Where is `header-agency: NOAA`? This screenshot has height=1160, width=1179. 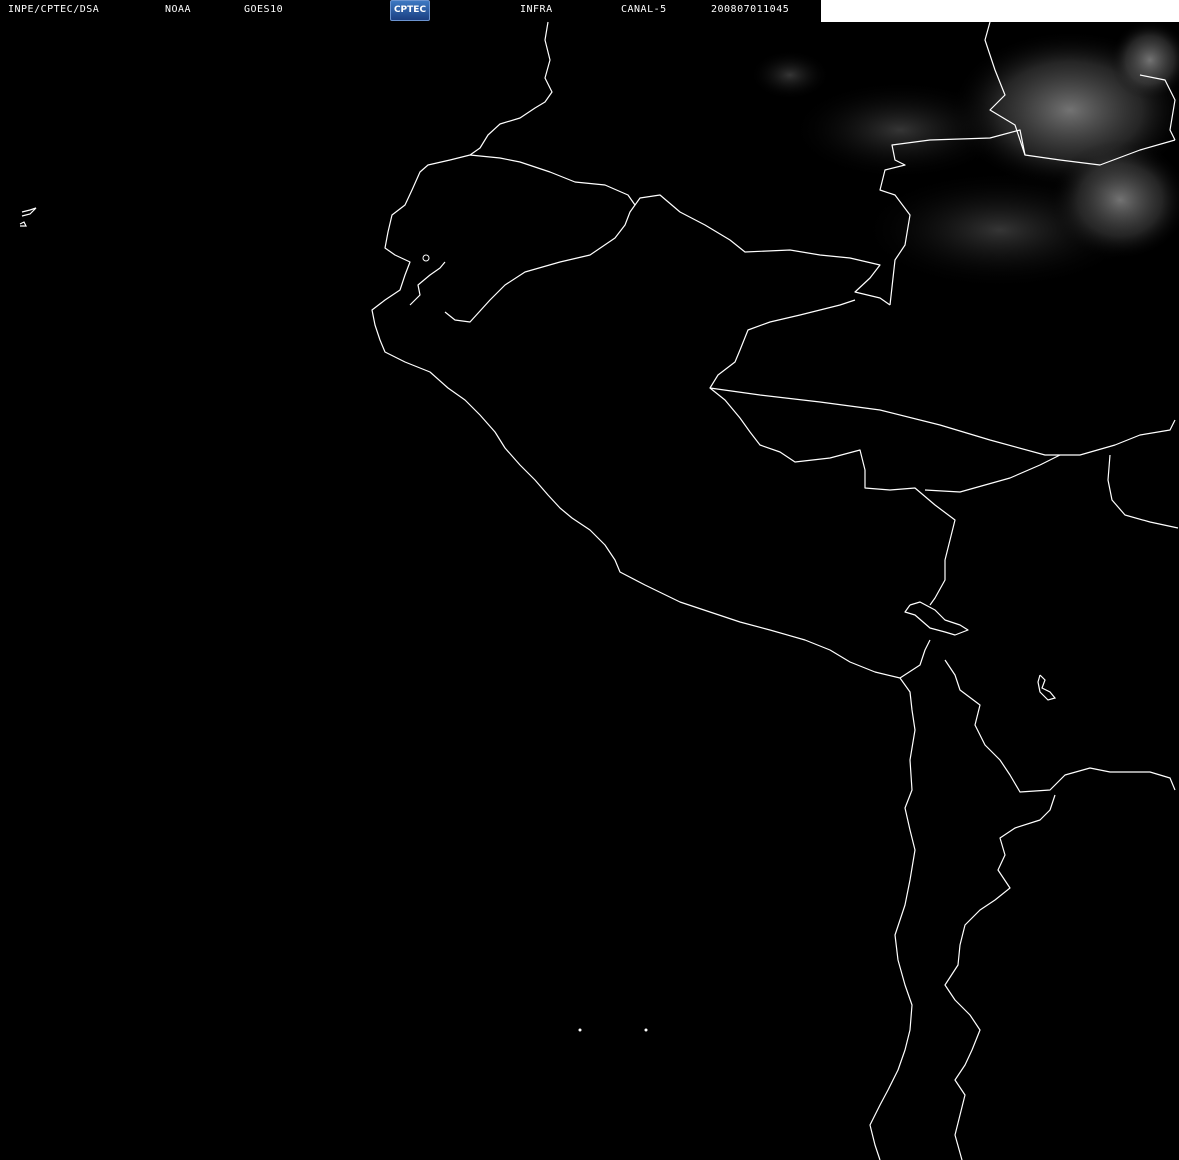 header-agency: NOAA is located at coordinates (178, 9).